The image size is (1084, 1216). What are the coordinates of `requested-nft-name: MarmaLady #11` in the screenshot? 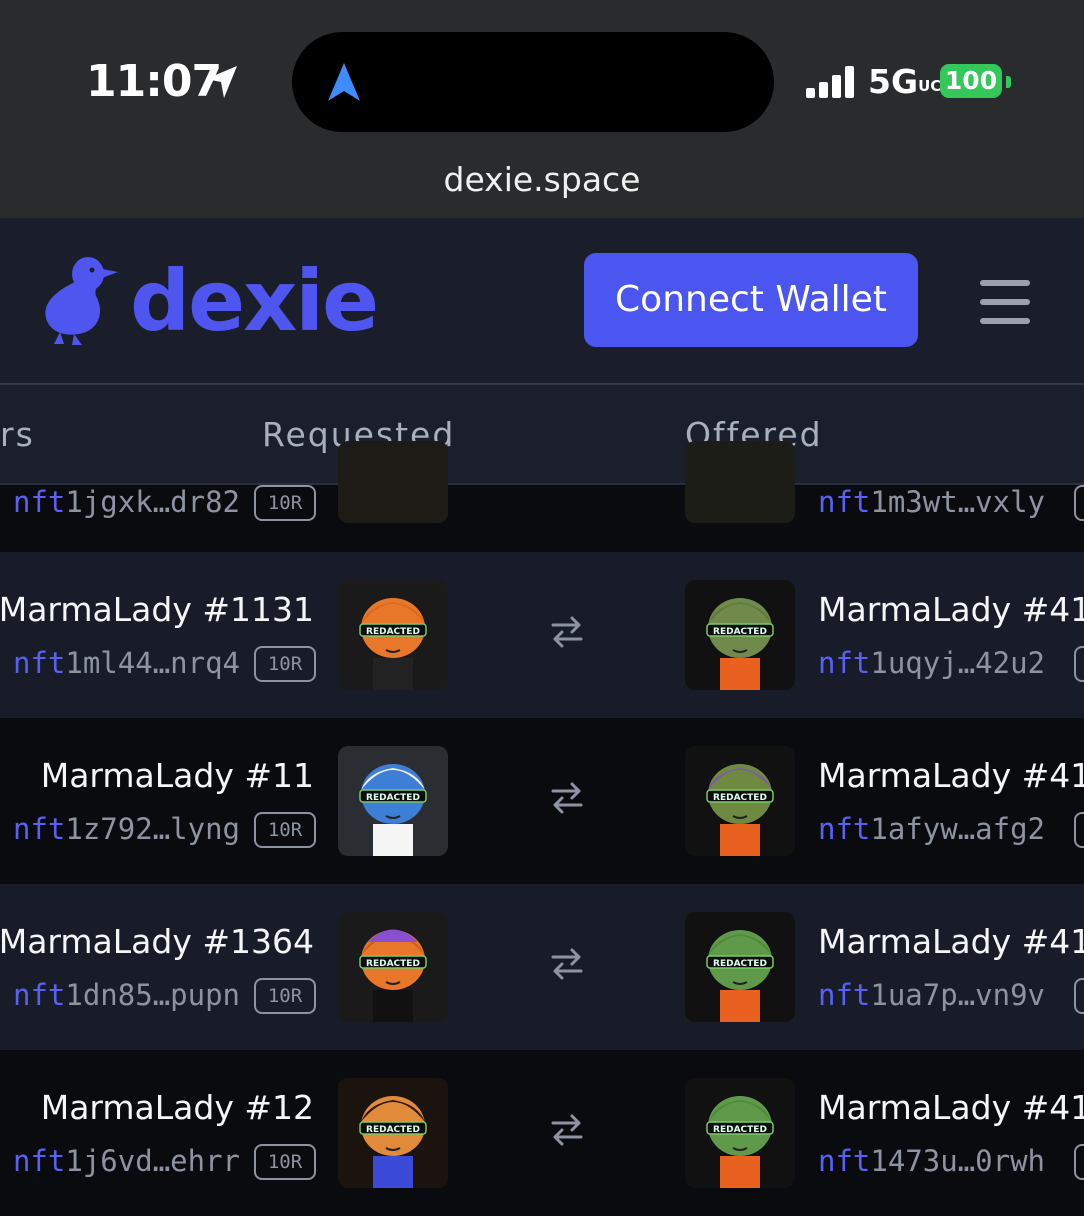 It's located at (177, 775).